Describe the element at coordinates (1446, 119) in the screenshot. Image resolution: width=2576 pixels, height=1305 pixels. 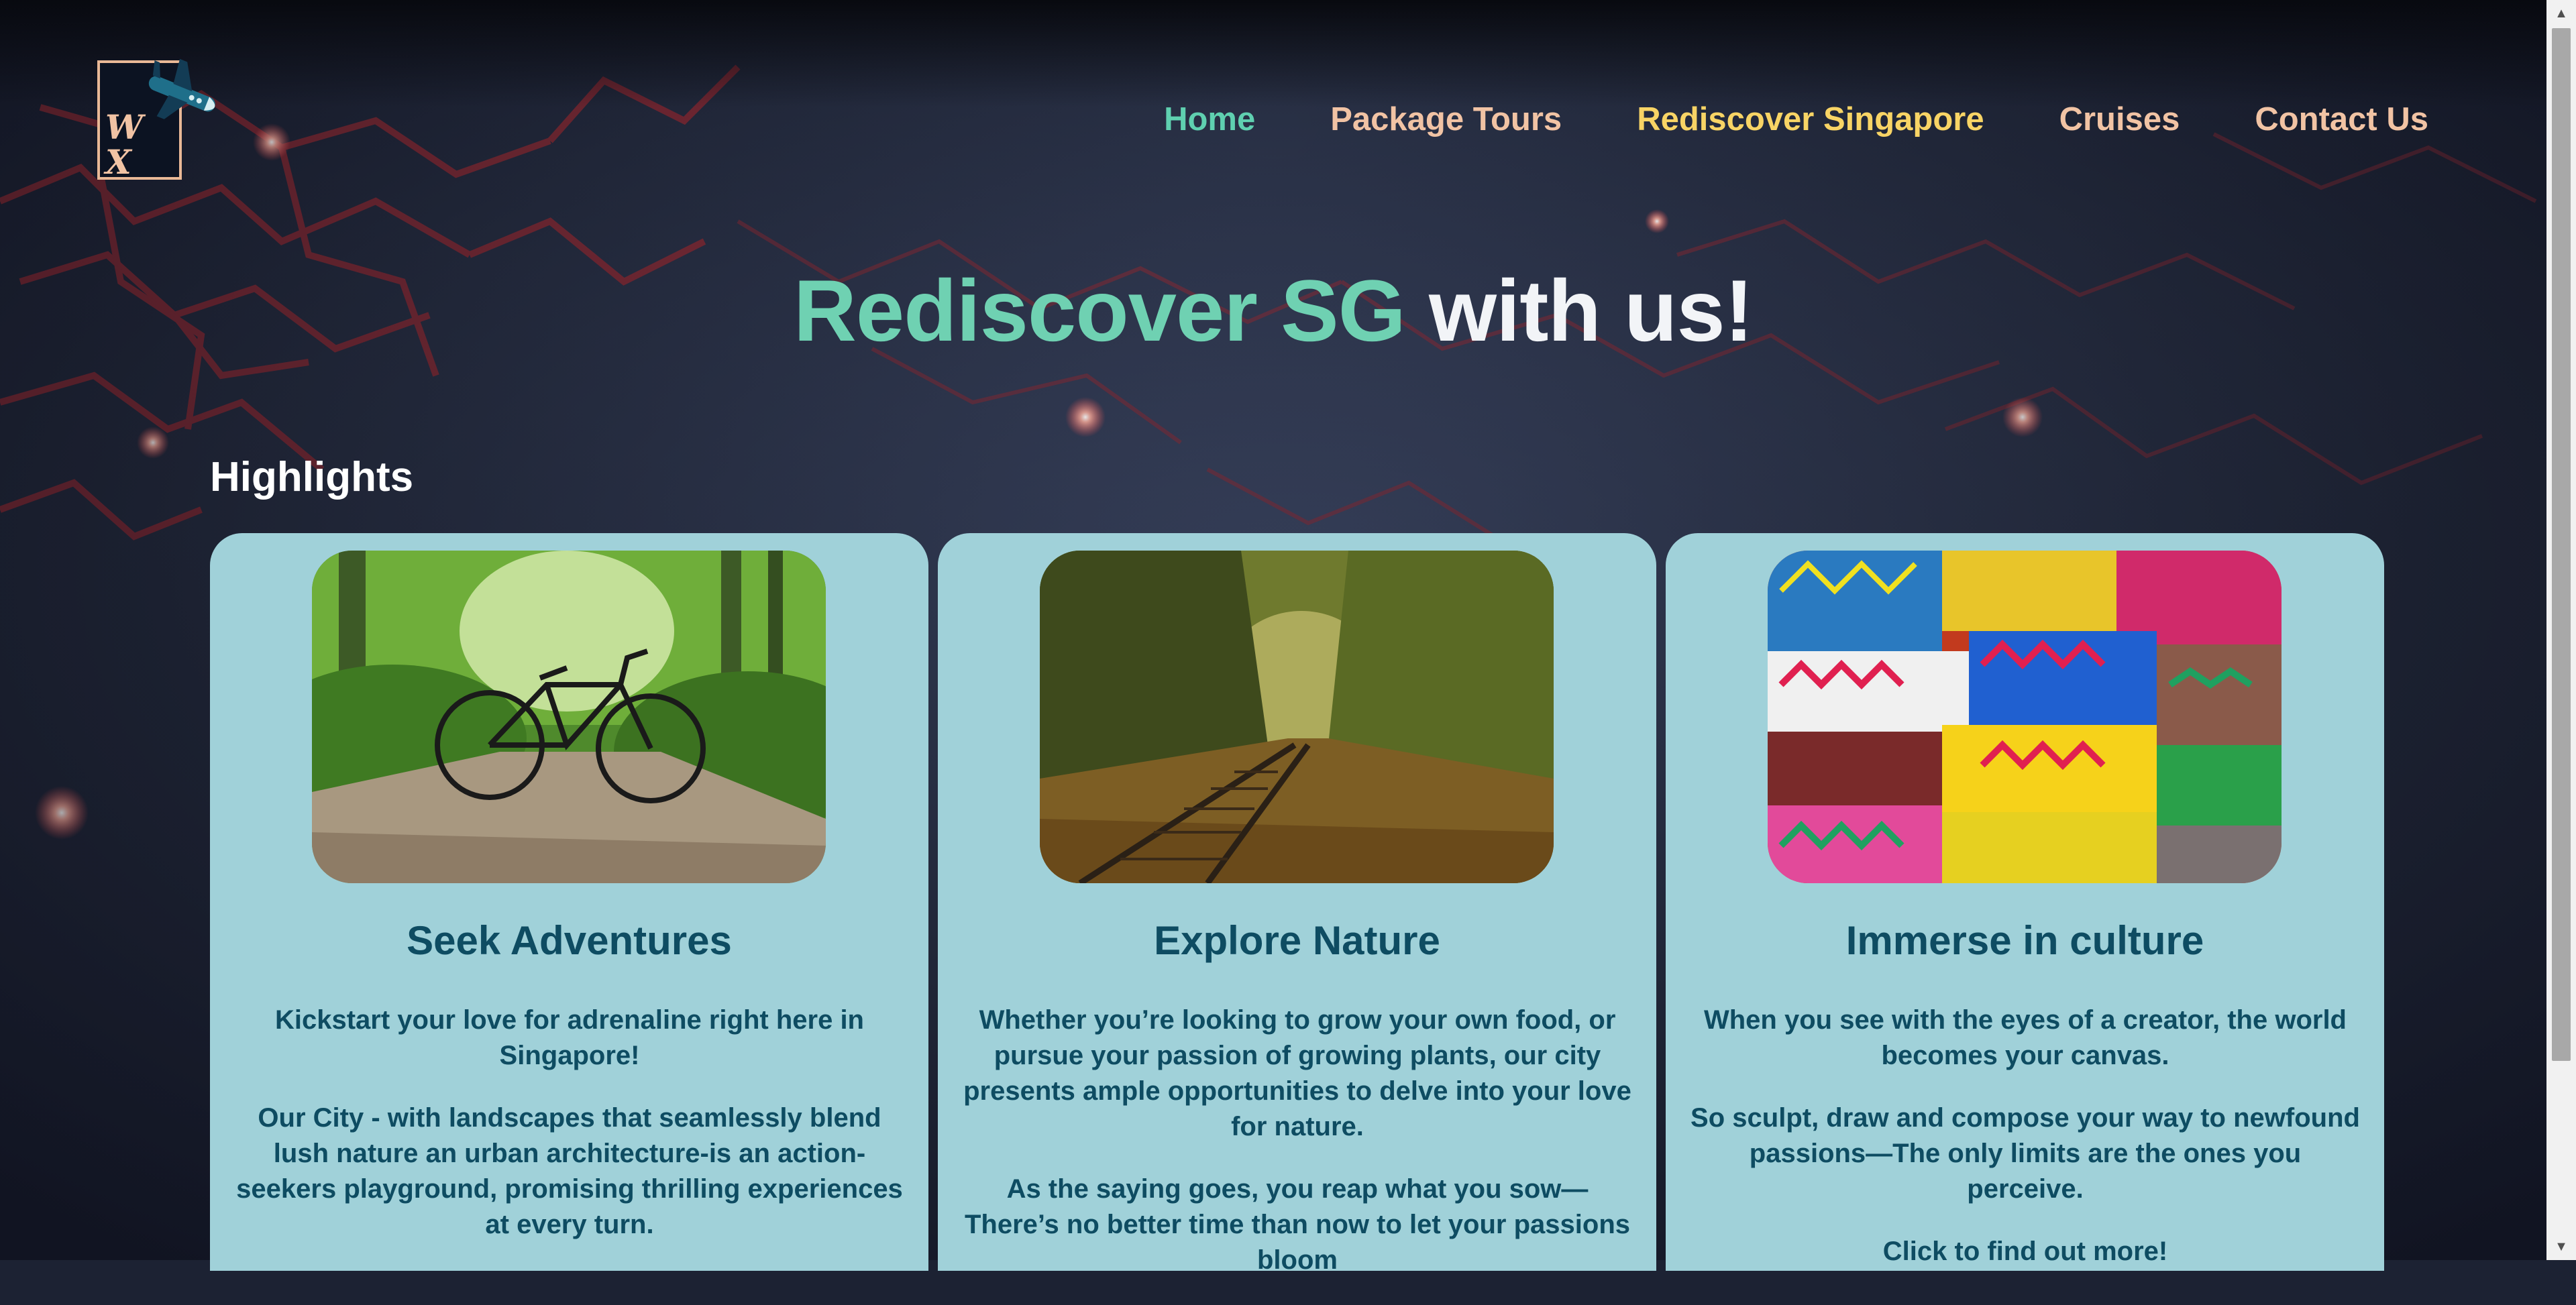
I see `nav-package-tours: Package Tours` at that location.